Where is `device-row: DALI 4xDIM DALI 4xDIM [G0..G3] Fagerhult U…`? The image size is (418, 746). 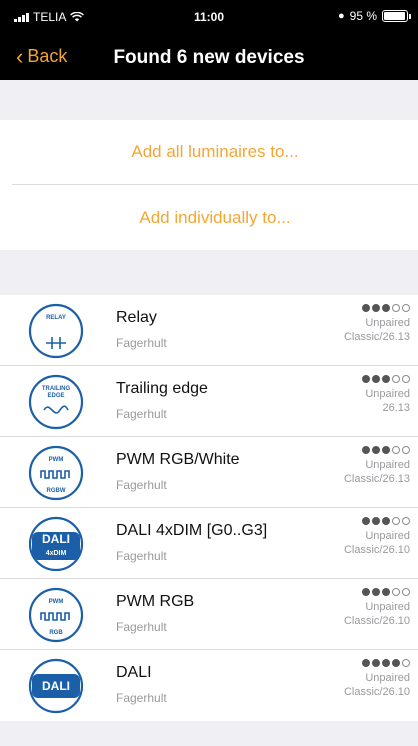 device-row: DALI 4xDIM DALI 4xDIM [G0..G3] Fagerhult U… is located at coordinates (209, 543).